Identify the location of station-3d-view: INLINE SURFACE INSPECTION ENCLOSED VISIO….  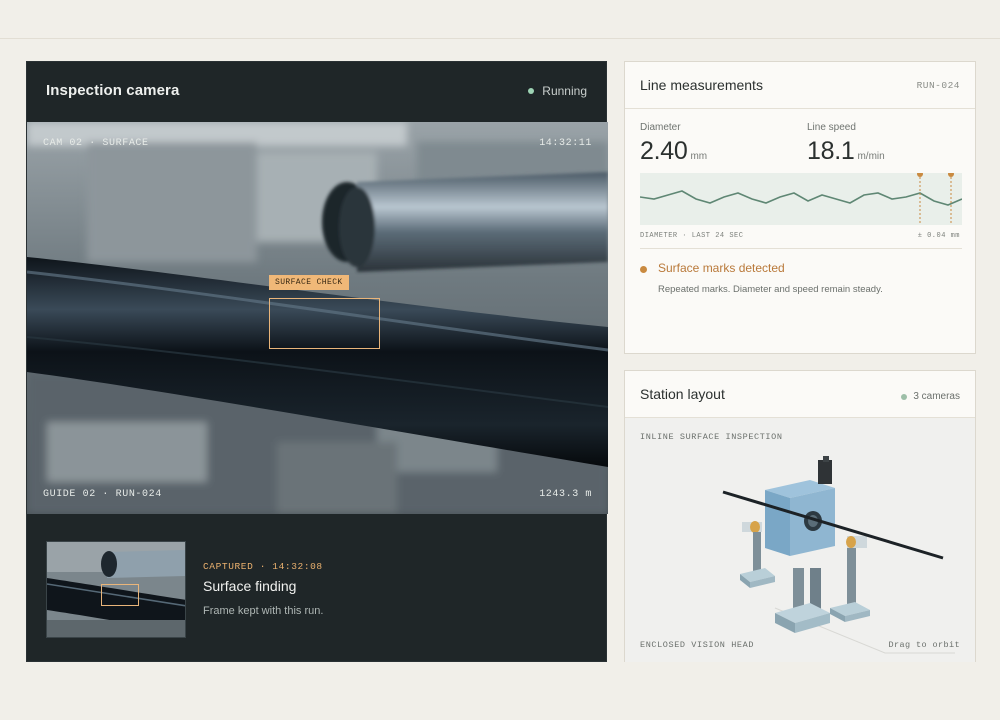
(800, 540).